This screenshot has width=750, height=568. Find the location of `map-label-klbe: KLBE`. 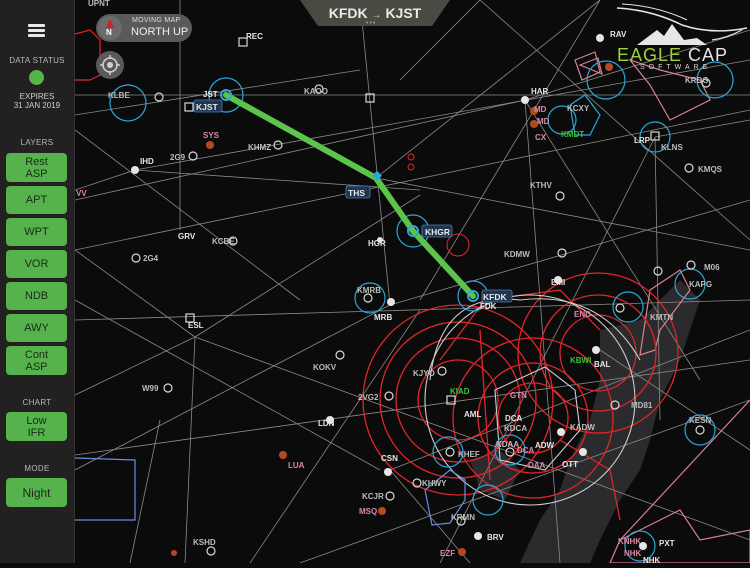

map-label-klbe: KLBE is located at coordinates (119, 95).